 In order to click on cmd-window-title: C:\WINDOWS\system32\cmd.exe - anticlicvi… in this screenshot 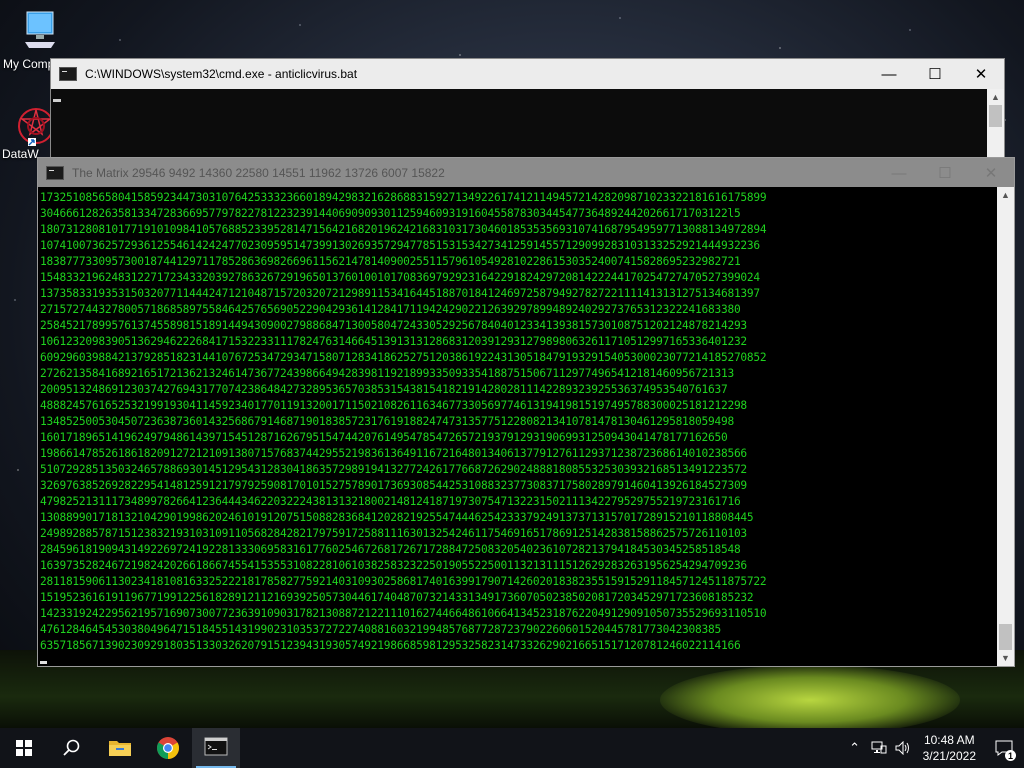, I will do `click(221, 74)`.